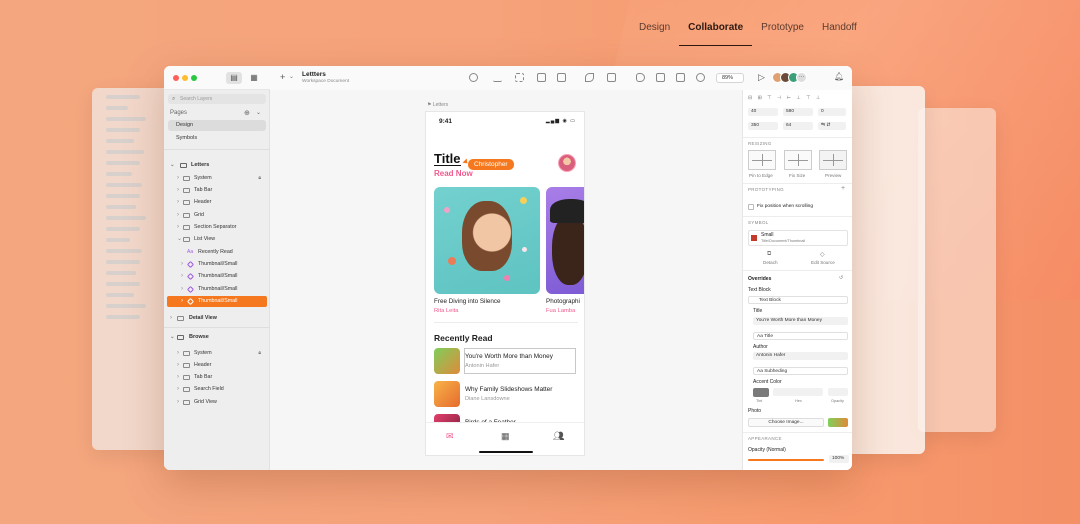 The height and width of the screenshot is (524, 1080). I want to click on artboard-title: Title, so click(447, 159).